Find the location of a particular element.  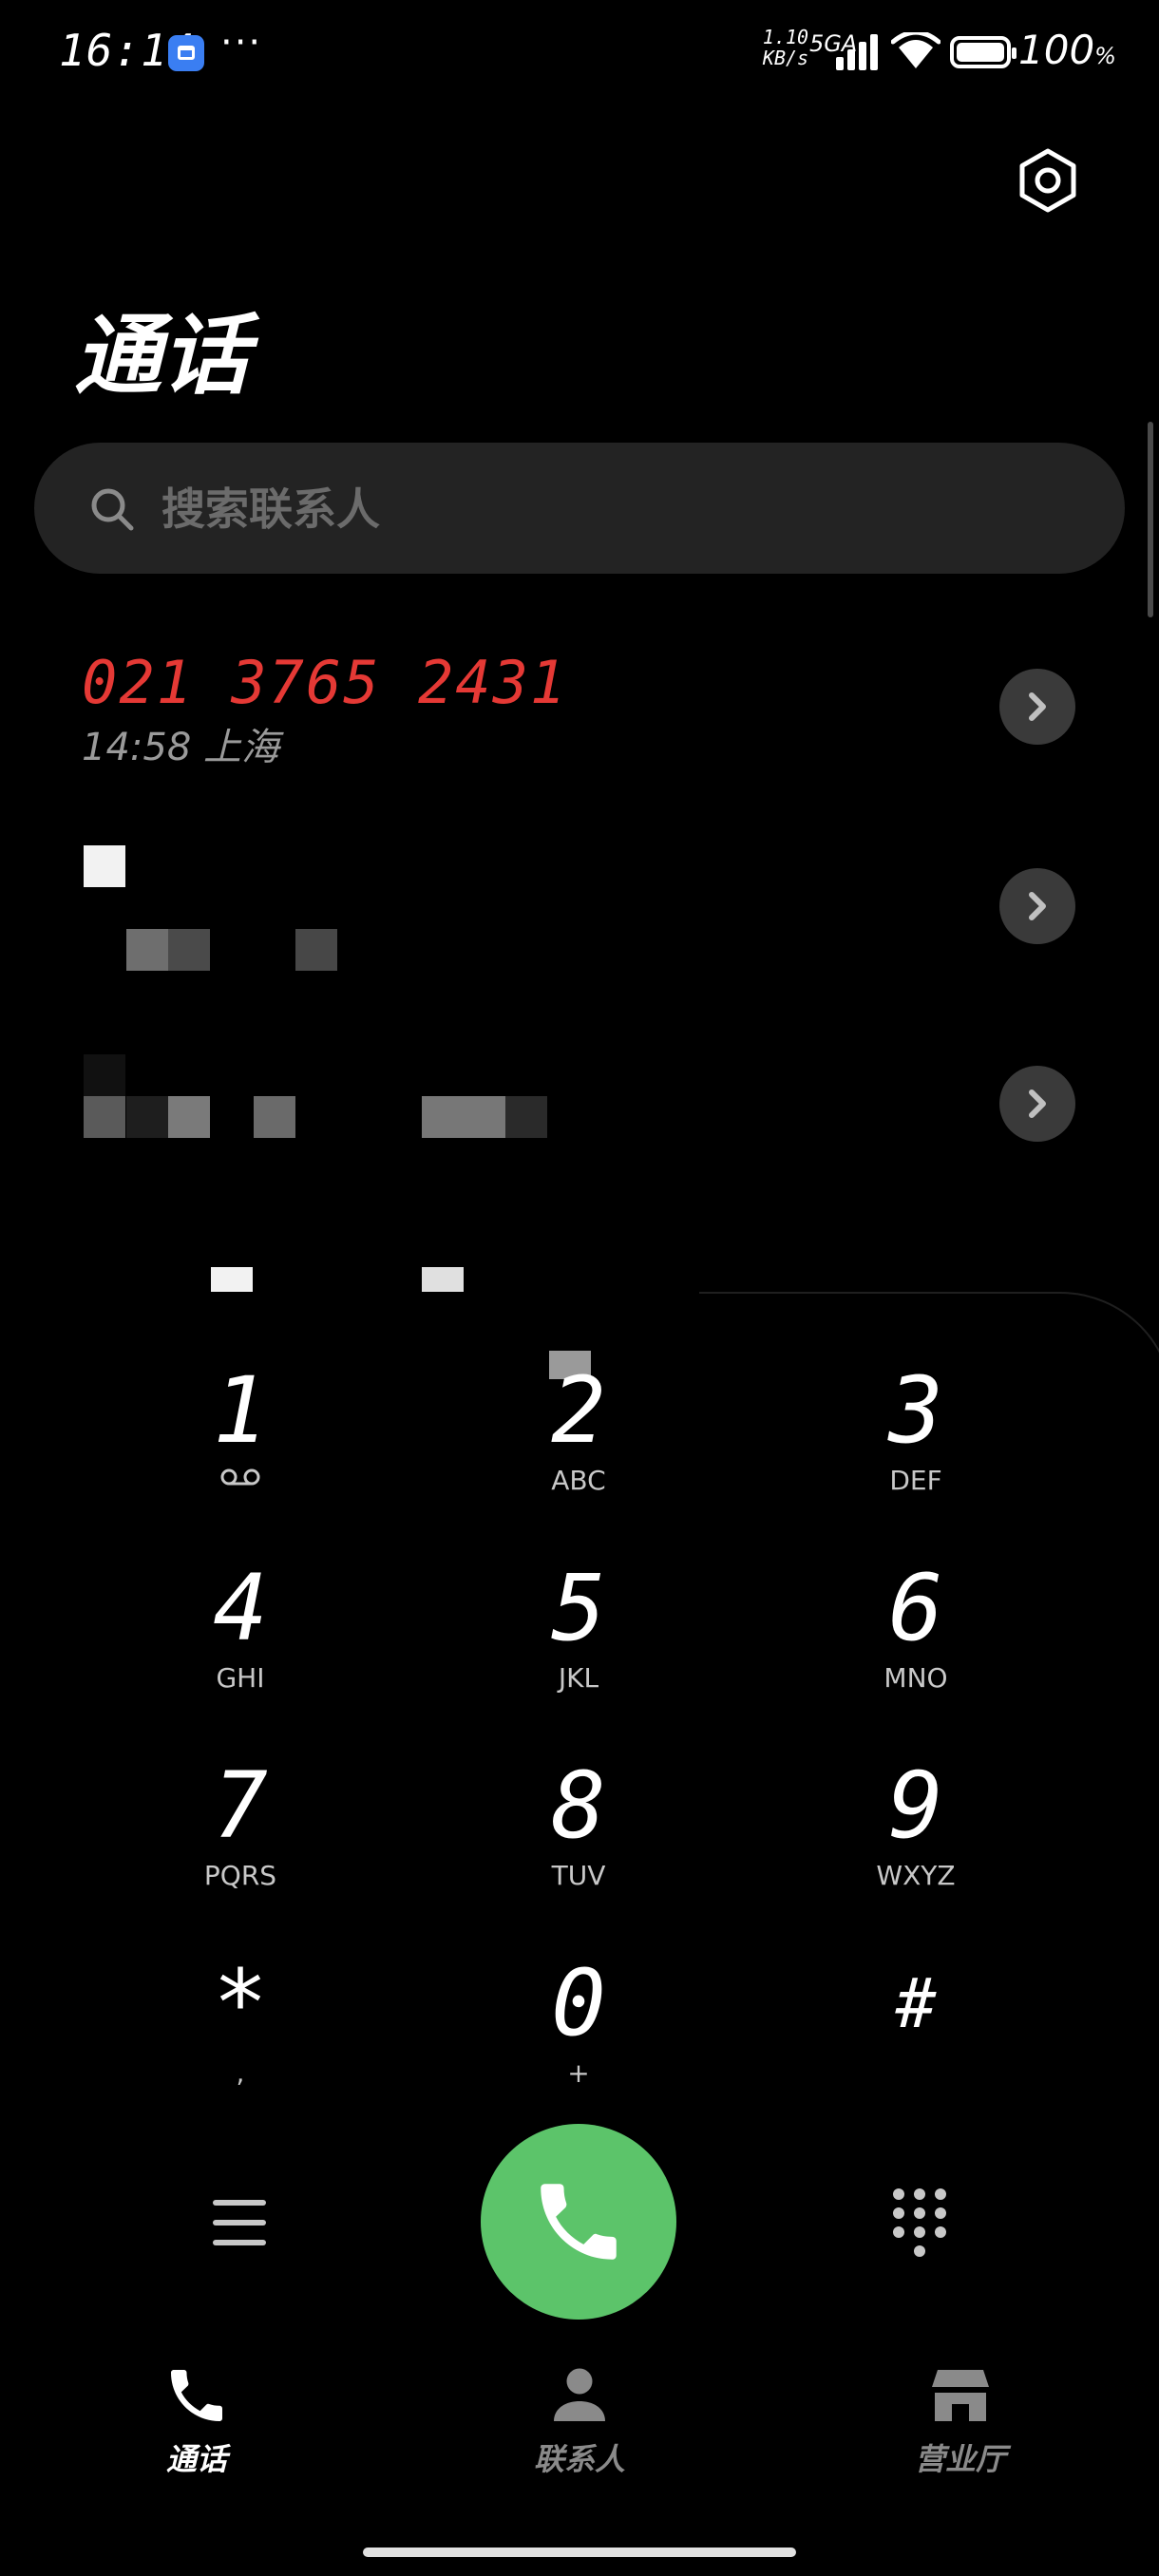

call-button is located at coordinates (578, 2222).